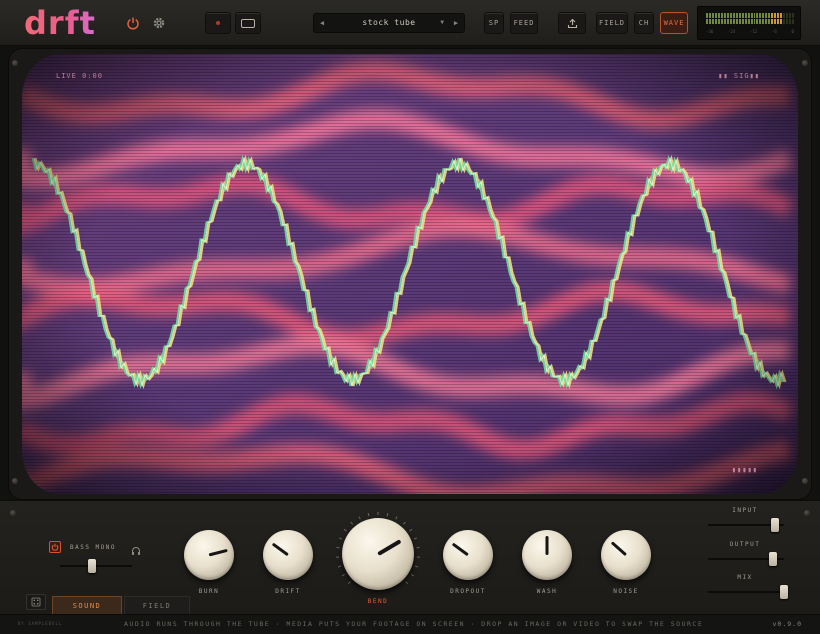 The height and width of the screenshot is (634, 820). What do you see at coordinates (456, 23) in the screenshot?
I see `triangle-right-icon: ▶` at bounding box center [456, 23].